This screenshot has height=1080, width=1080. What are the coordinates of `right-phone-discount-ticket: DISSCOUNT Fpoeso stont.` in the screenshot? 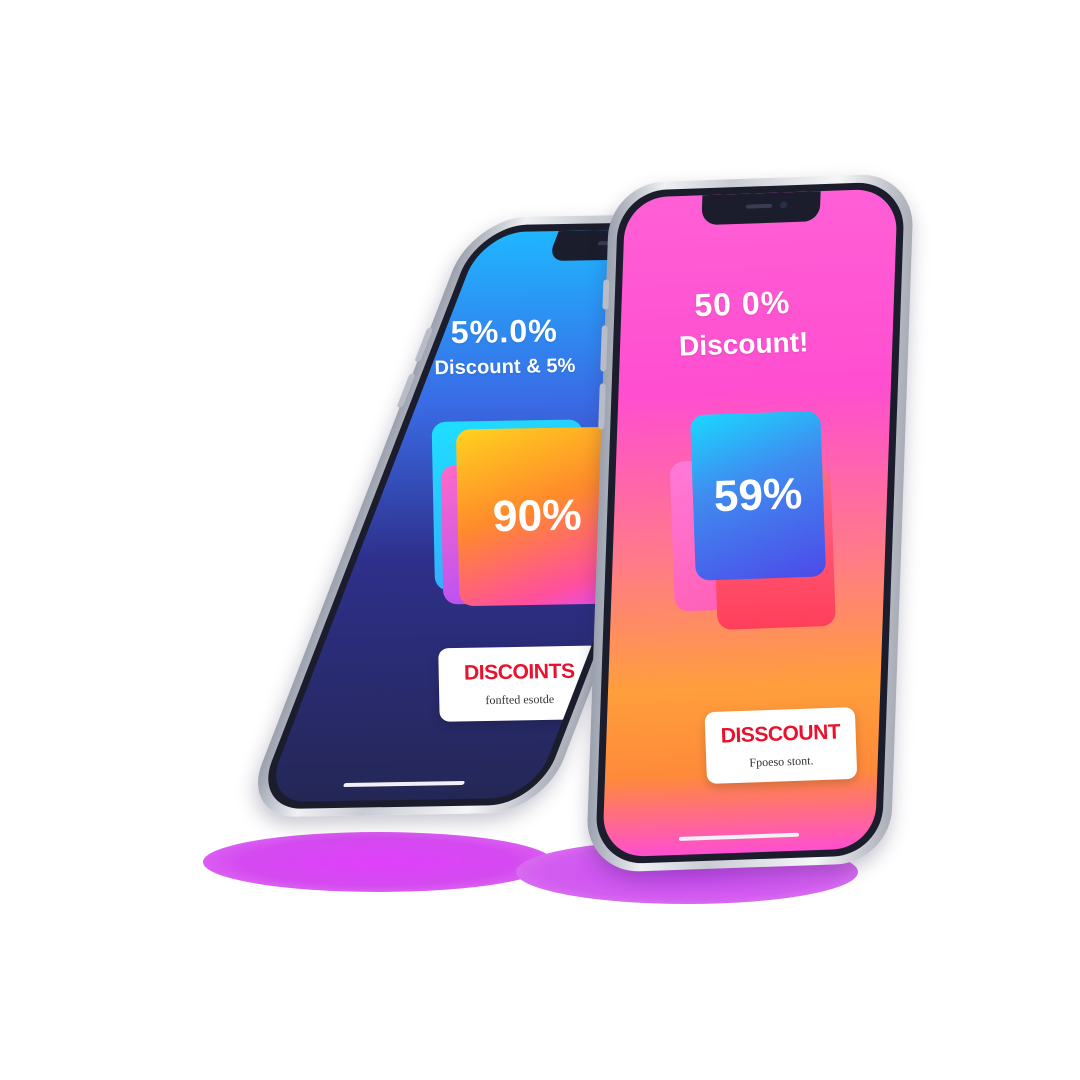 It's located at (781, 746).